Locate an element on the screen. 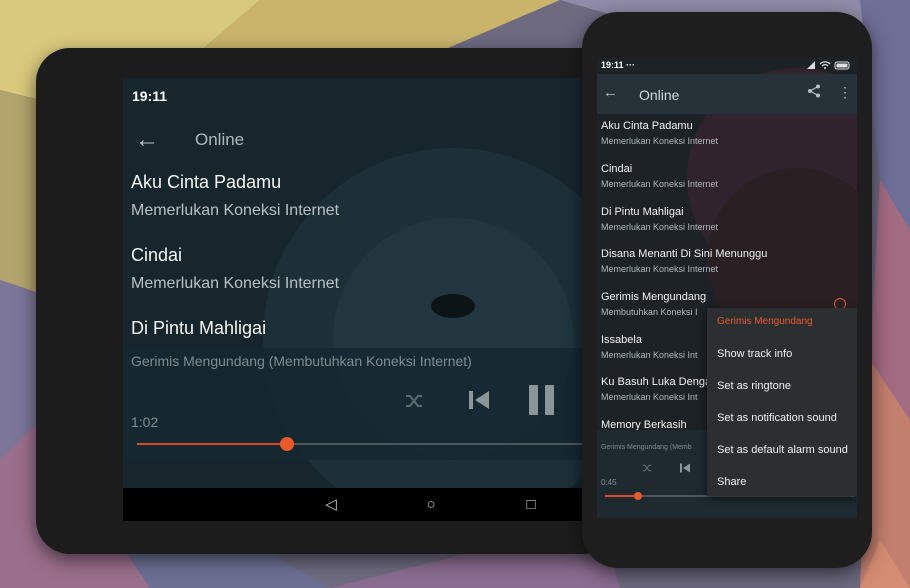 The height and width of the screenshot is (588, 910). menu-item-set-alarm: Set as default alarm sound is located at coordinates (782, 450).